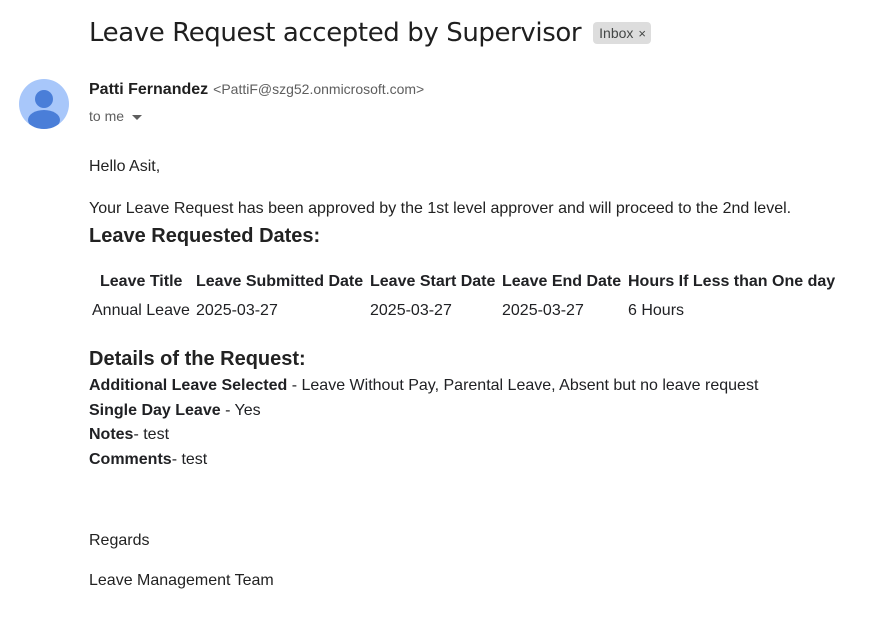 The width and height of the screenshot is (886, 621). Describe the element at coordinates (107, 116) in the screenshot. I see `recipient-text: to me` at that location.